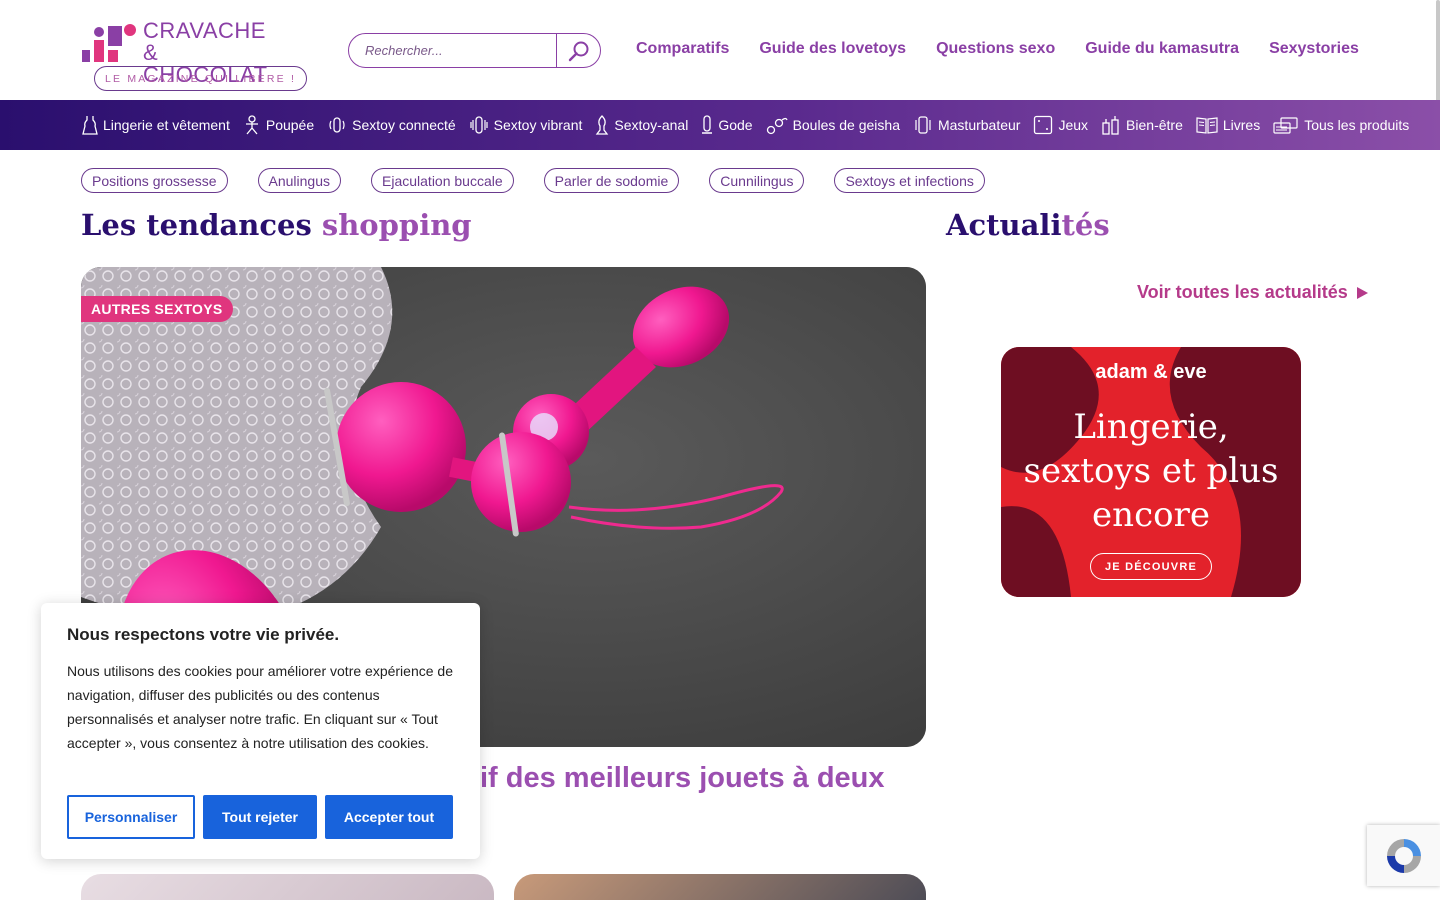 This screenshot has height=900, width=1440. Describe the element at coordinates (1362, 292) in the screenshot. I see `play-arrow-icon` at that location.